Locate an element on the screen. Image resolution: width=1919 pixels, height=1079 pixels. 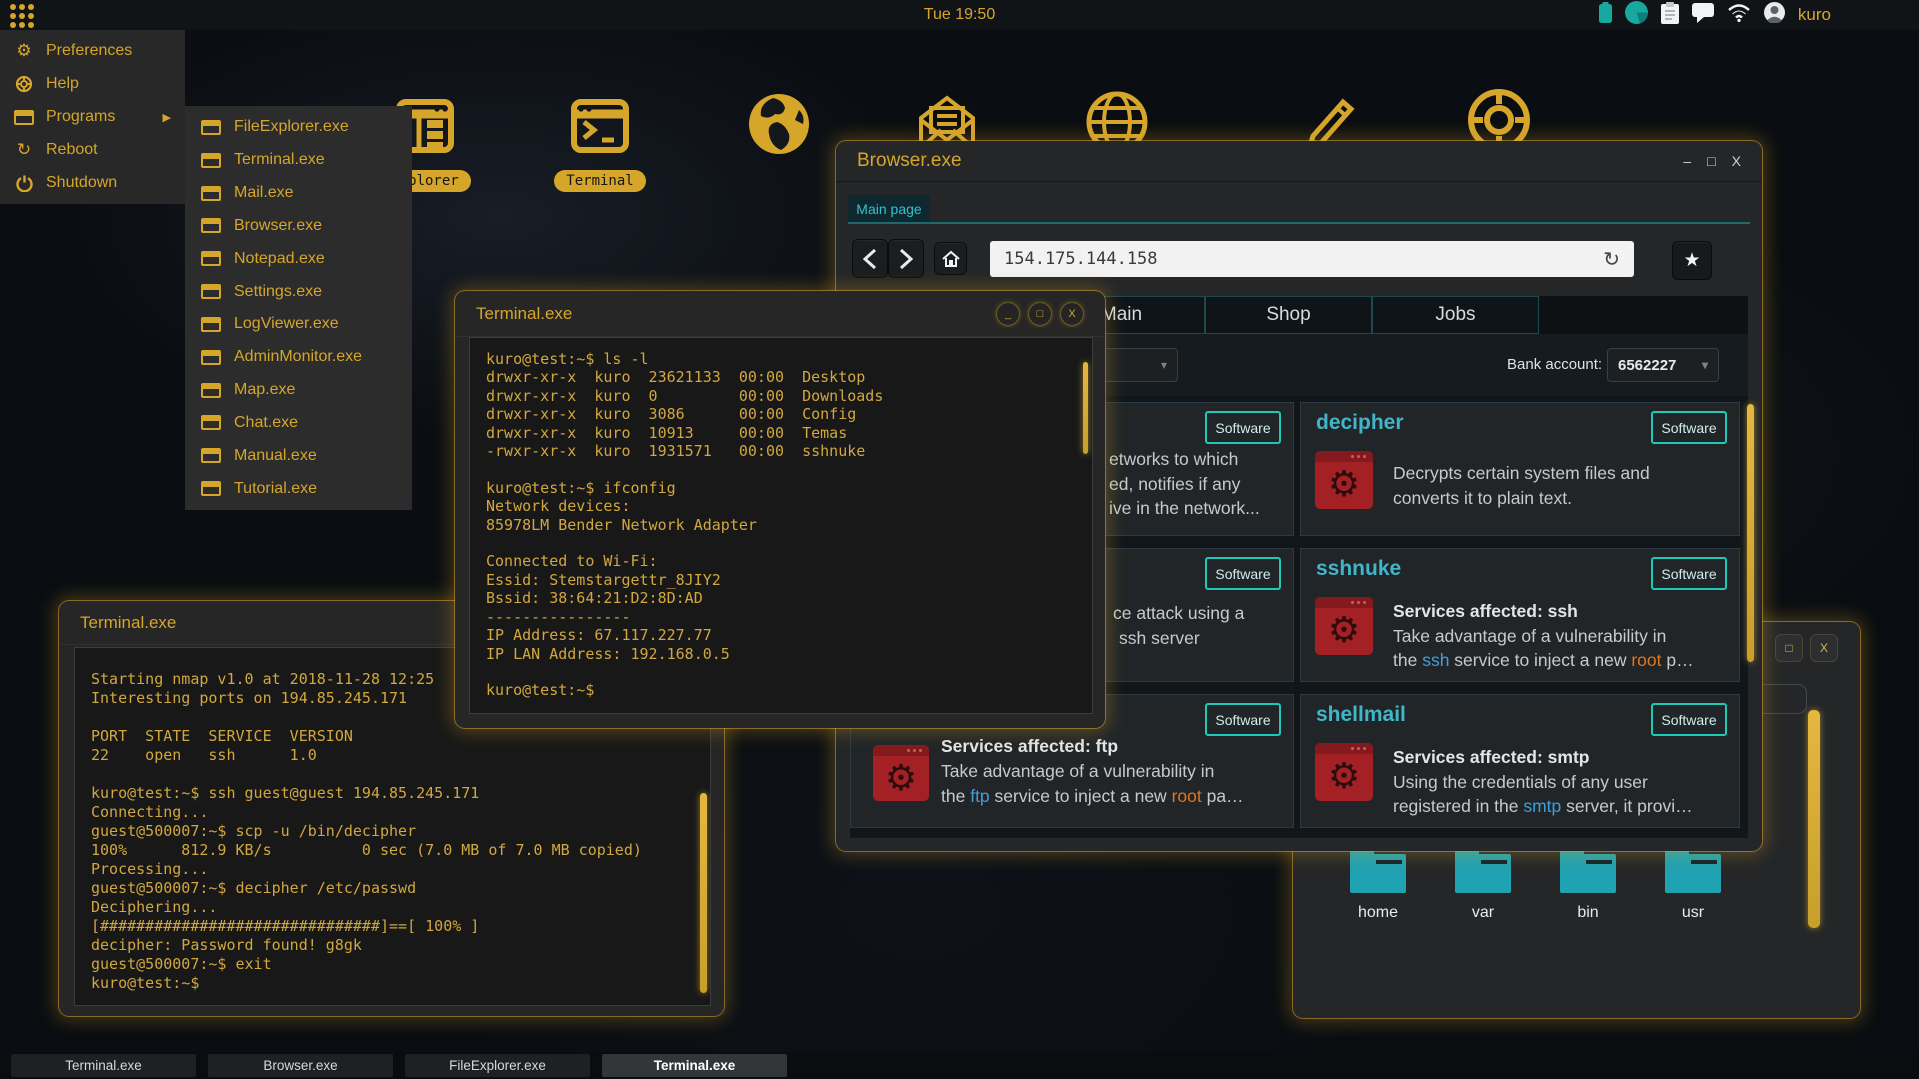
tab-shop: Shop is located at coordinates (1288, 315).